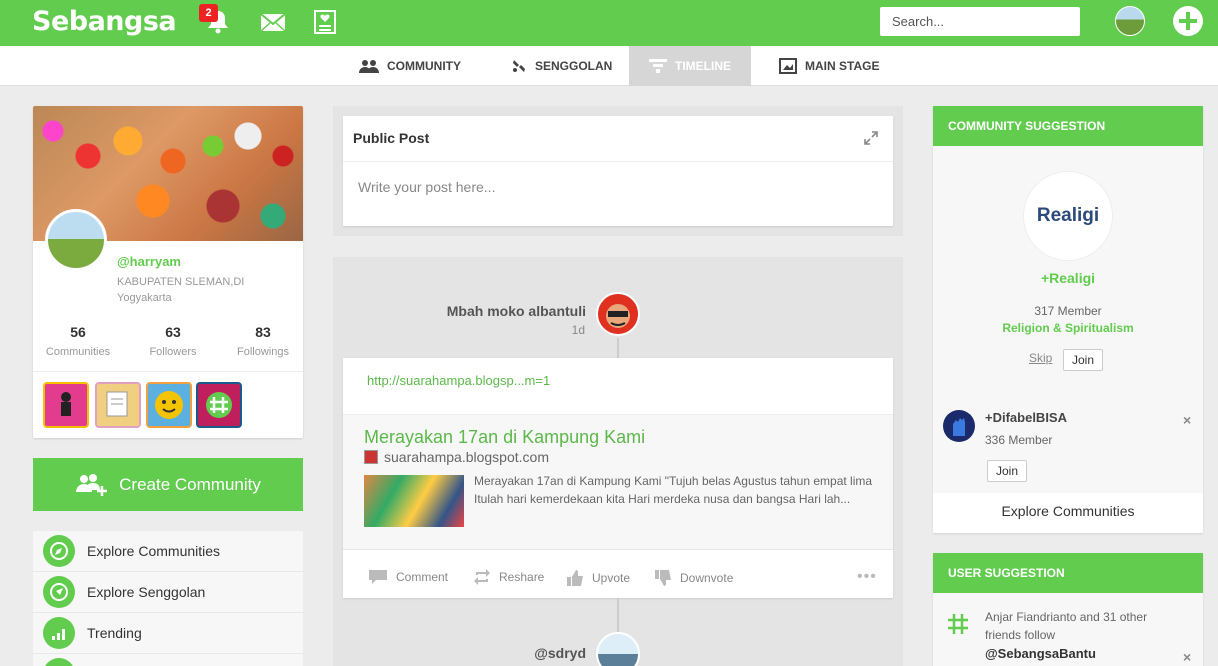 The height and width of the screenshot is (666, 1218). I want to click on profile-avatar, so click(76, 240).